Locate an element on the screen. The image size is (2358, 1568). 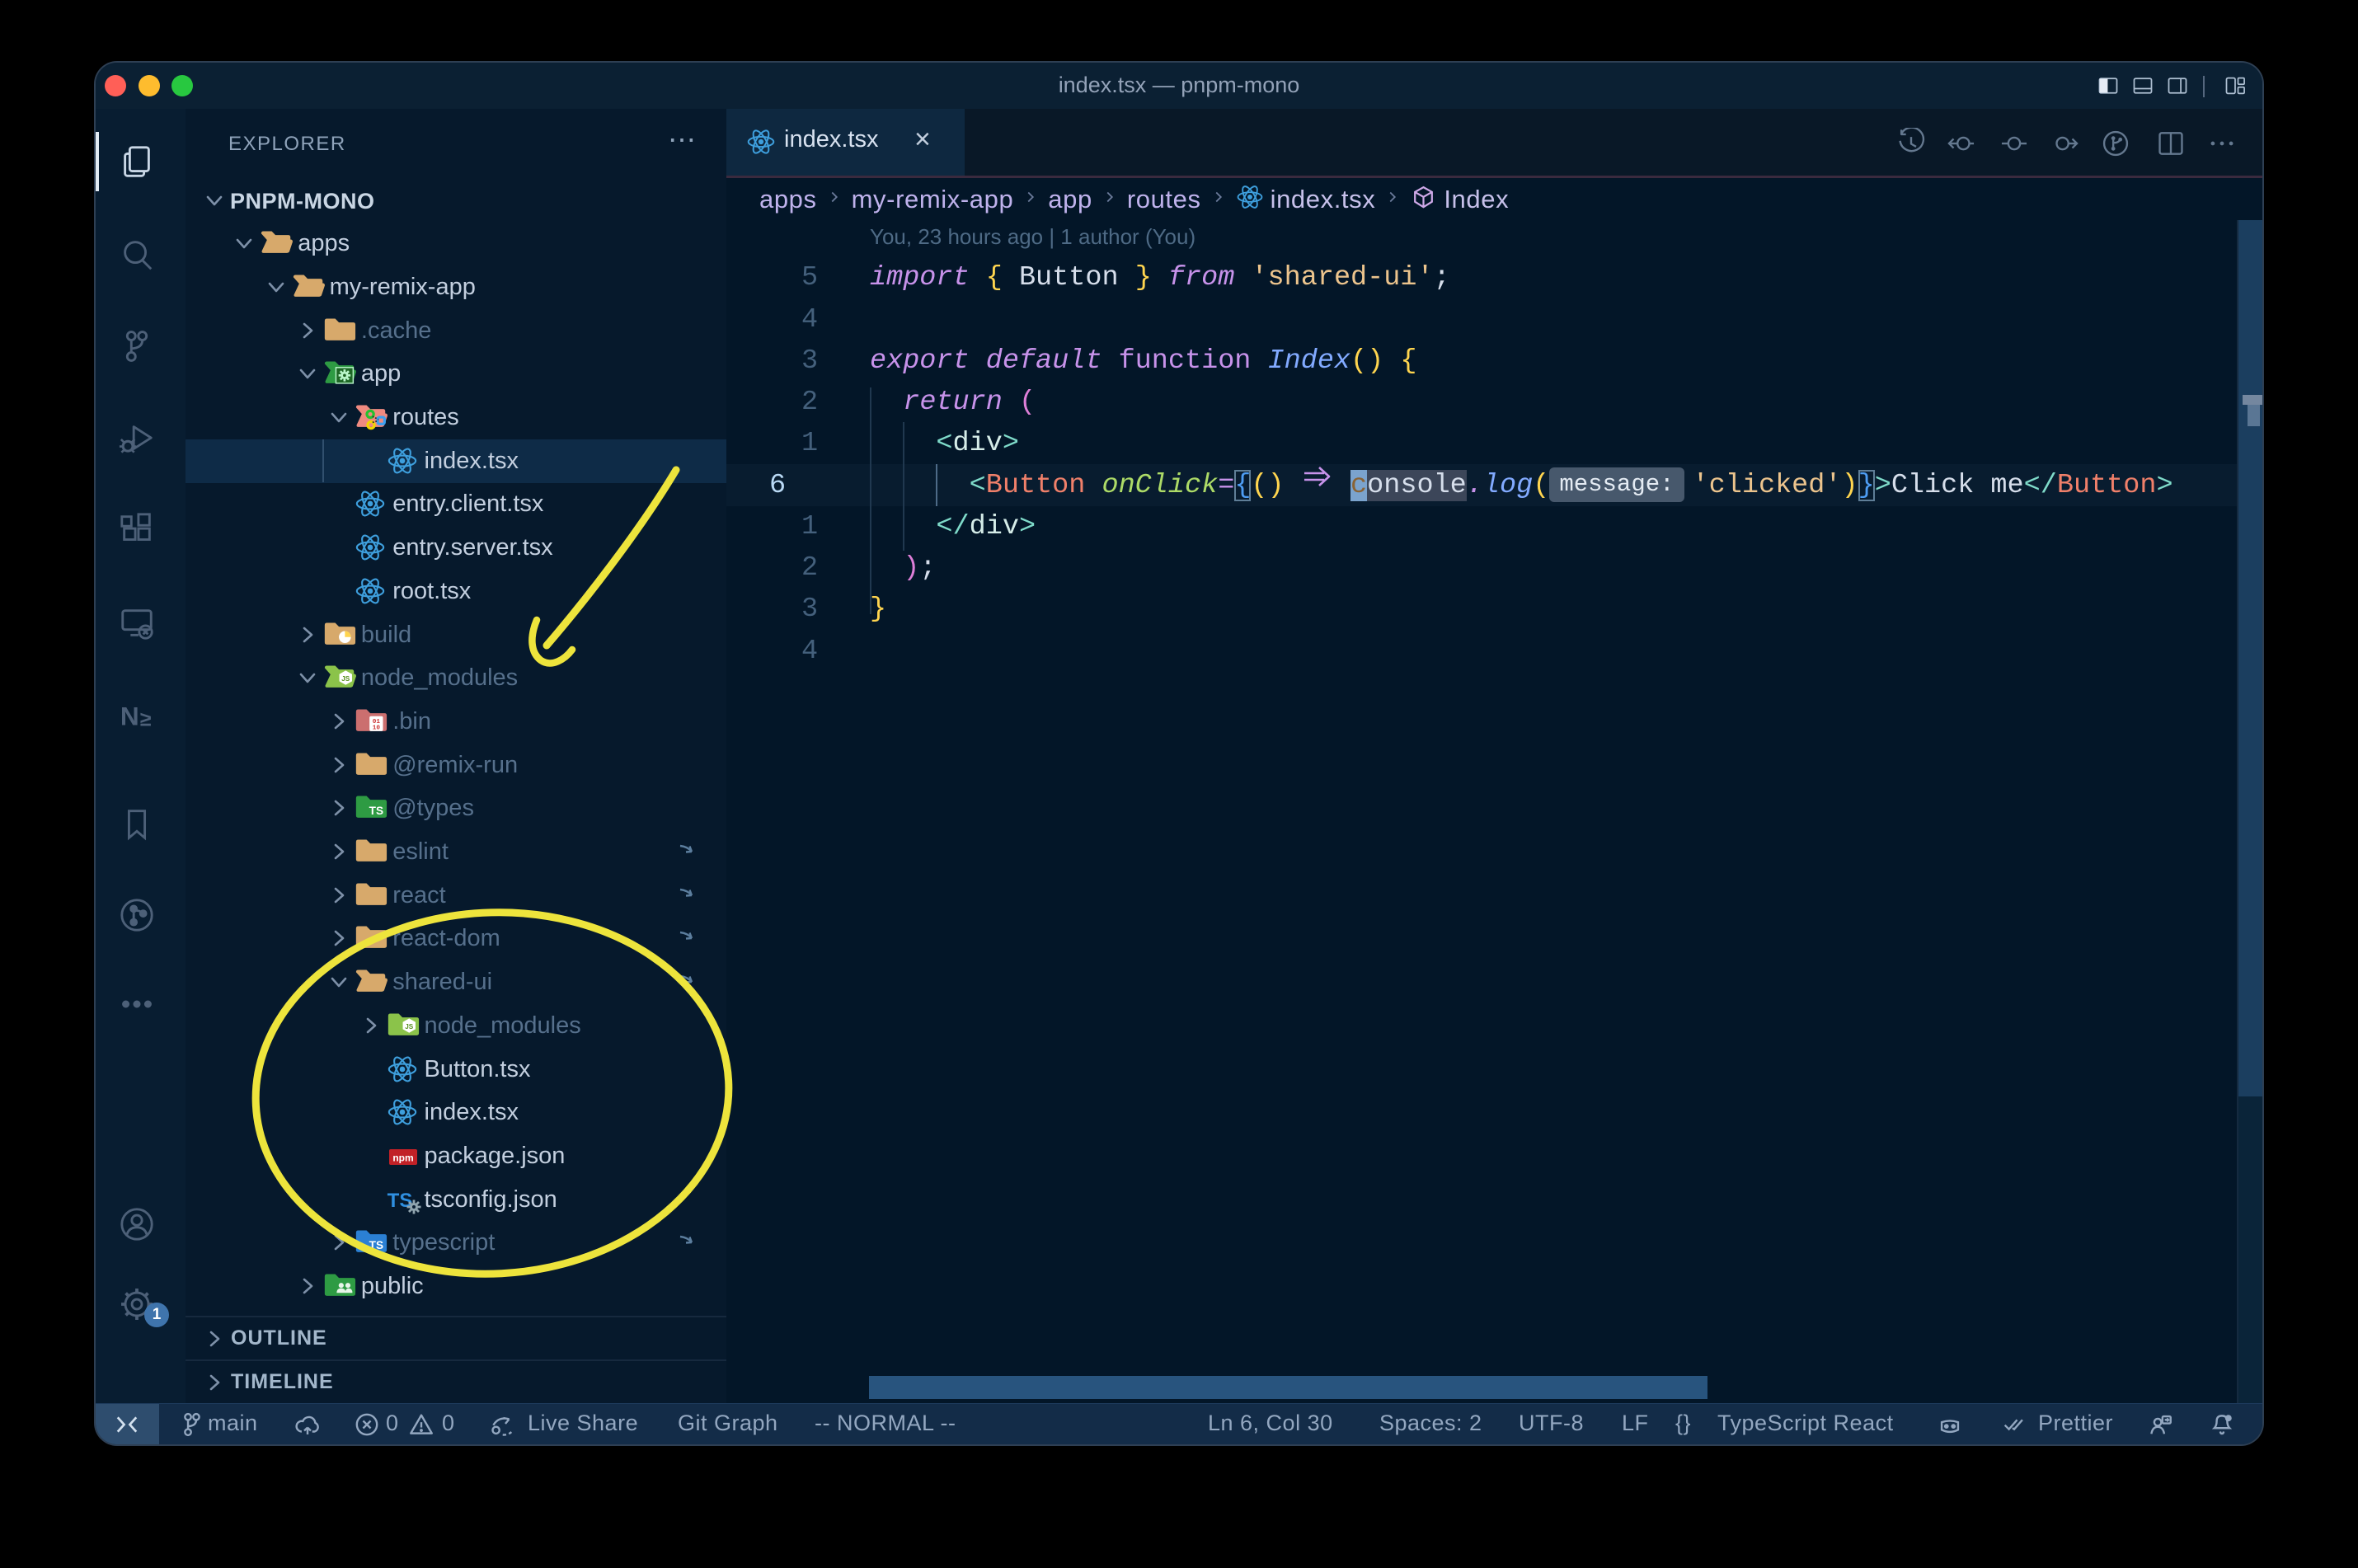
svg-text: 10 is located at coordinates (377, 728).